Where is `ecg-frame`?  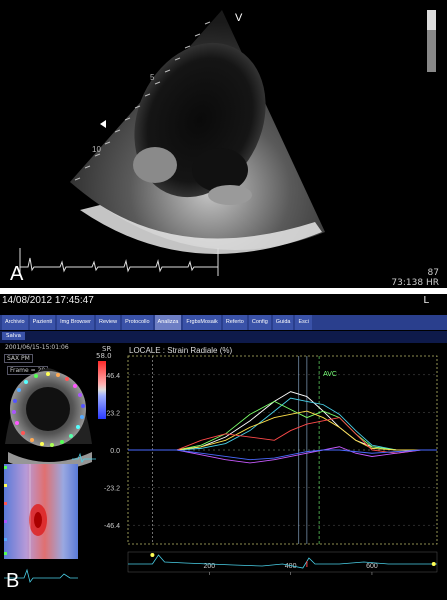 ecg-frame is located at coordinates (282, 562).